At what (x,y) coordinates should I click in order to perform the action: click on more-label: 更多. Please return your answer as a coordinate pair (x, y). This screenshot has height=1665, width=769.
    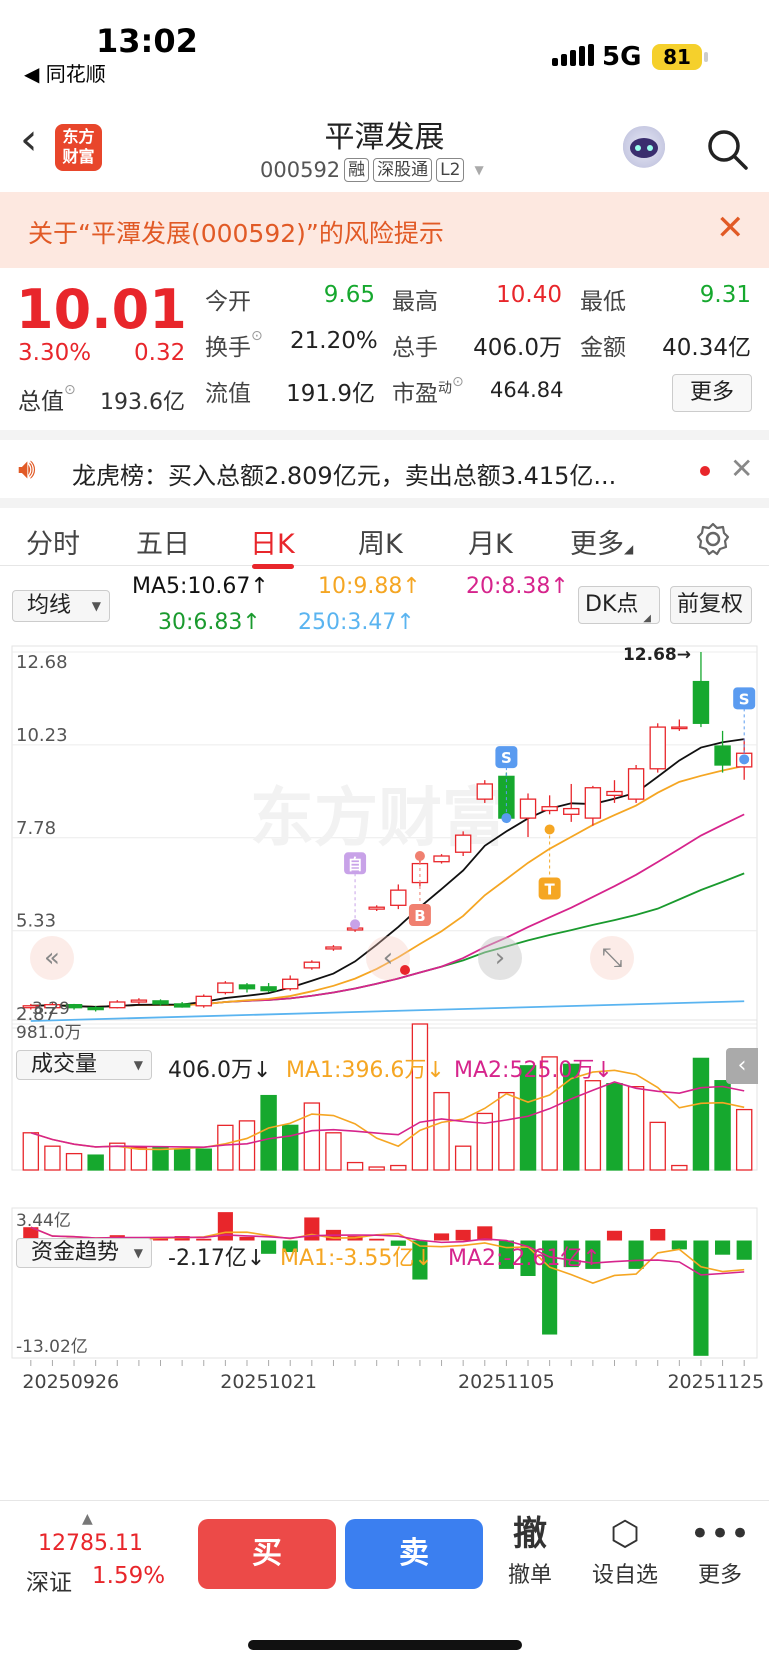
    Looking at the image, I should click on (719, 1575).